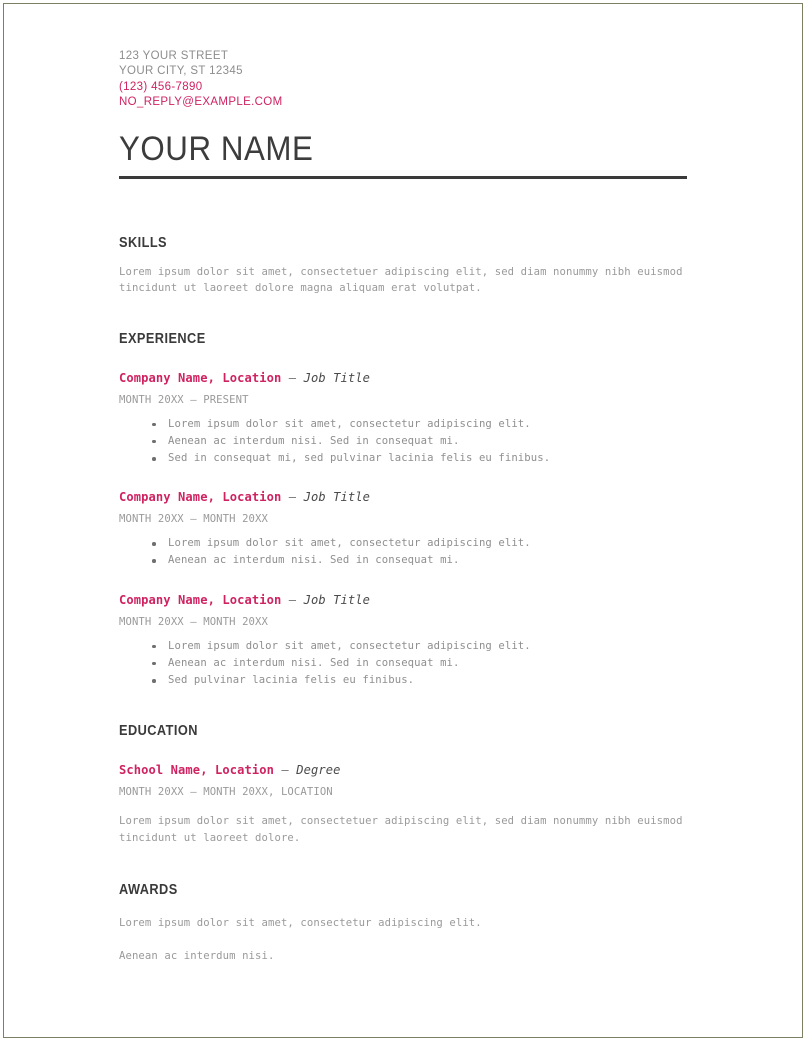  Describe the element at coordinates (216, 148) in the screenshot. I see `page-title: YOUR NAME` at that location.